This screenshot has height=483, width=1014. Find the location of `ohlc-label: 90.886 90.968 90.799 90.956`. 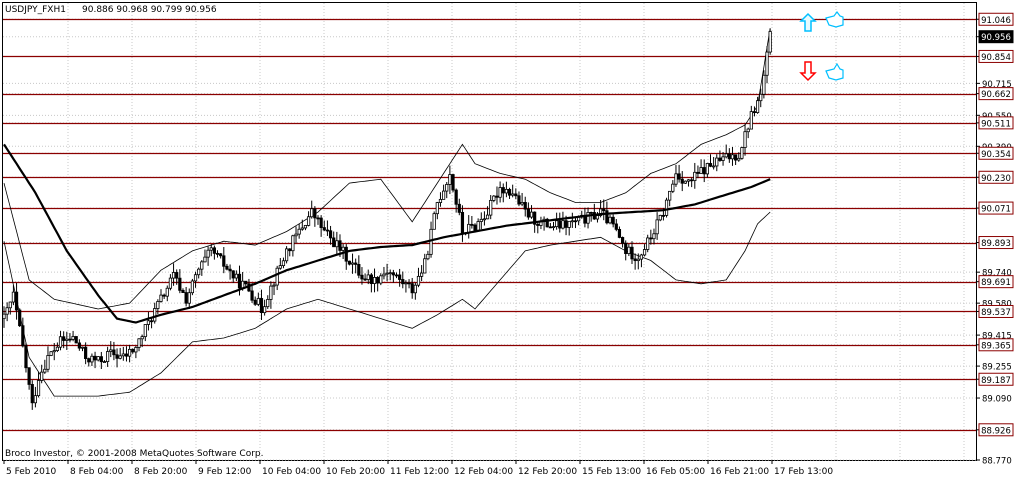

ohlc-label: 90.886 90.968 90.799 90.956 is located at coordinates (149, 10).